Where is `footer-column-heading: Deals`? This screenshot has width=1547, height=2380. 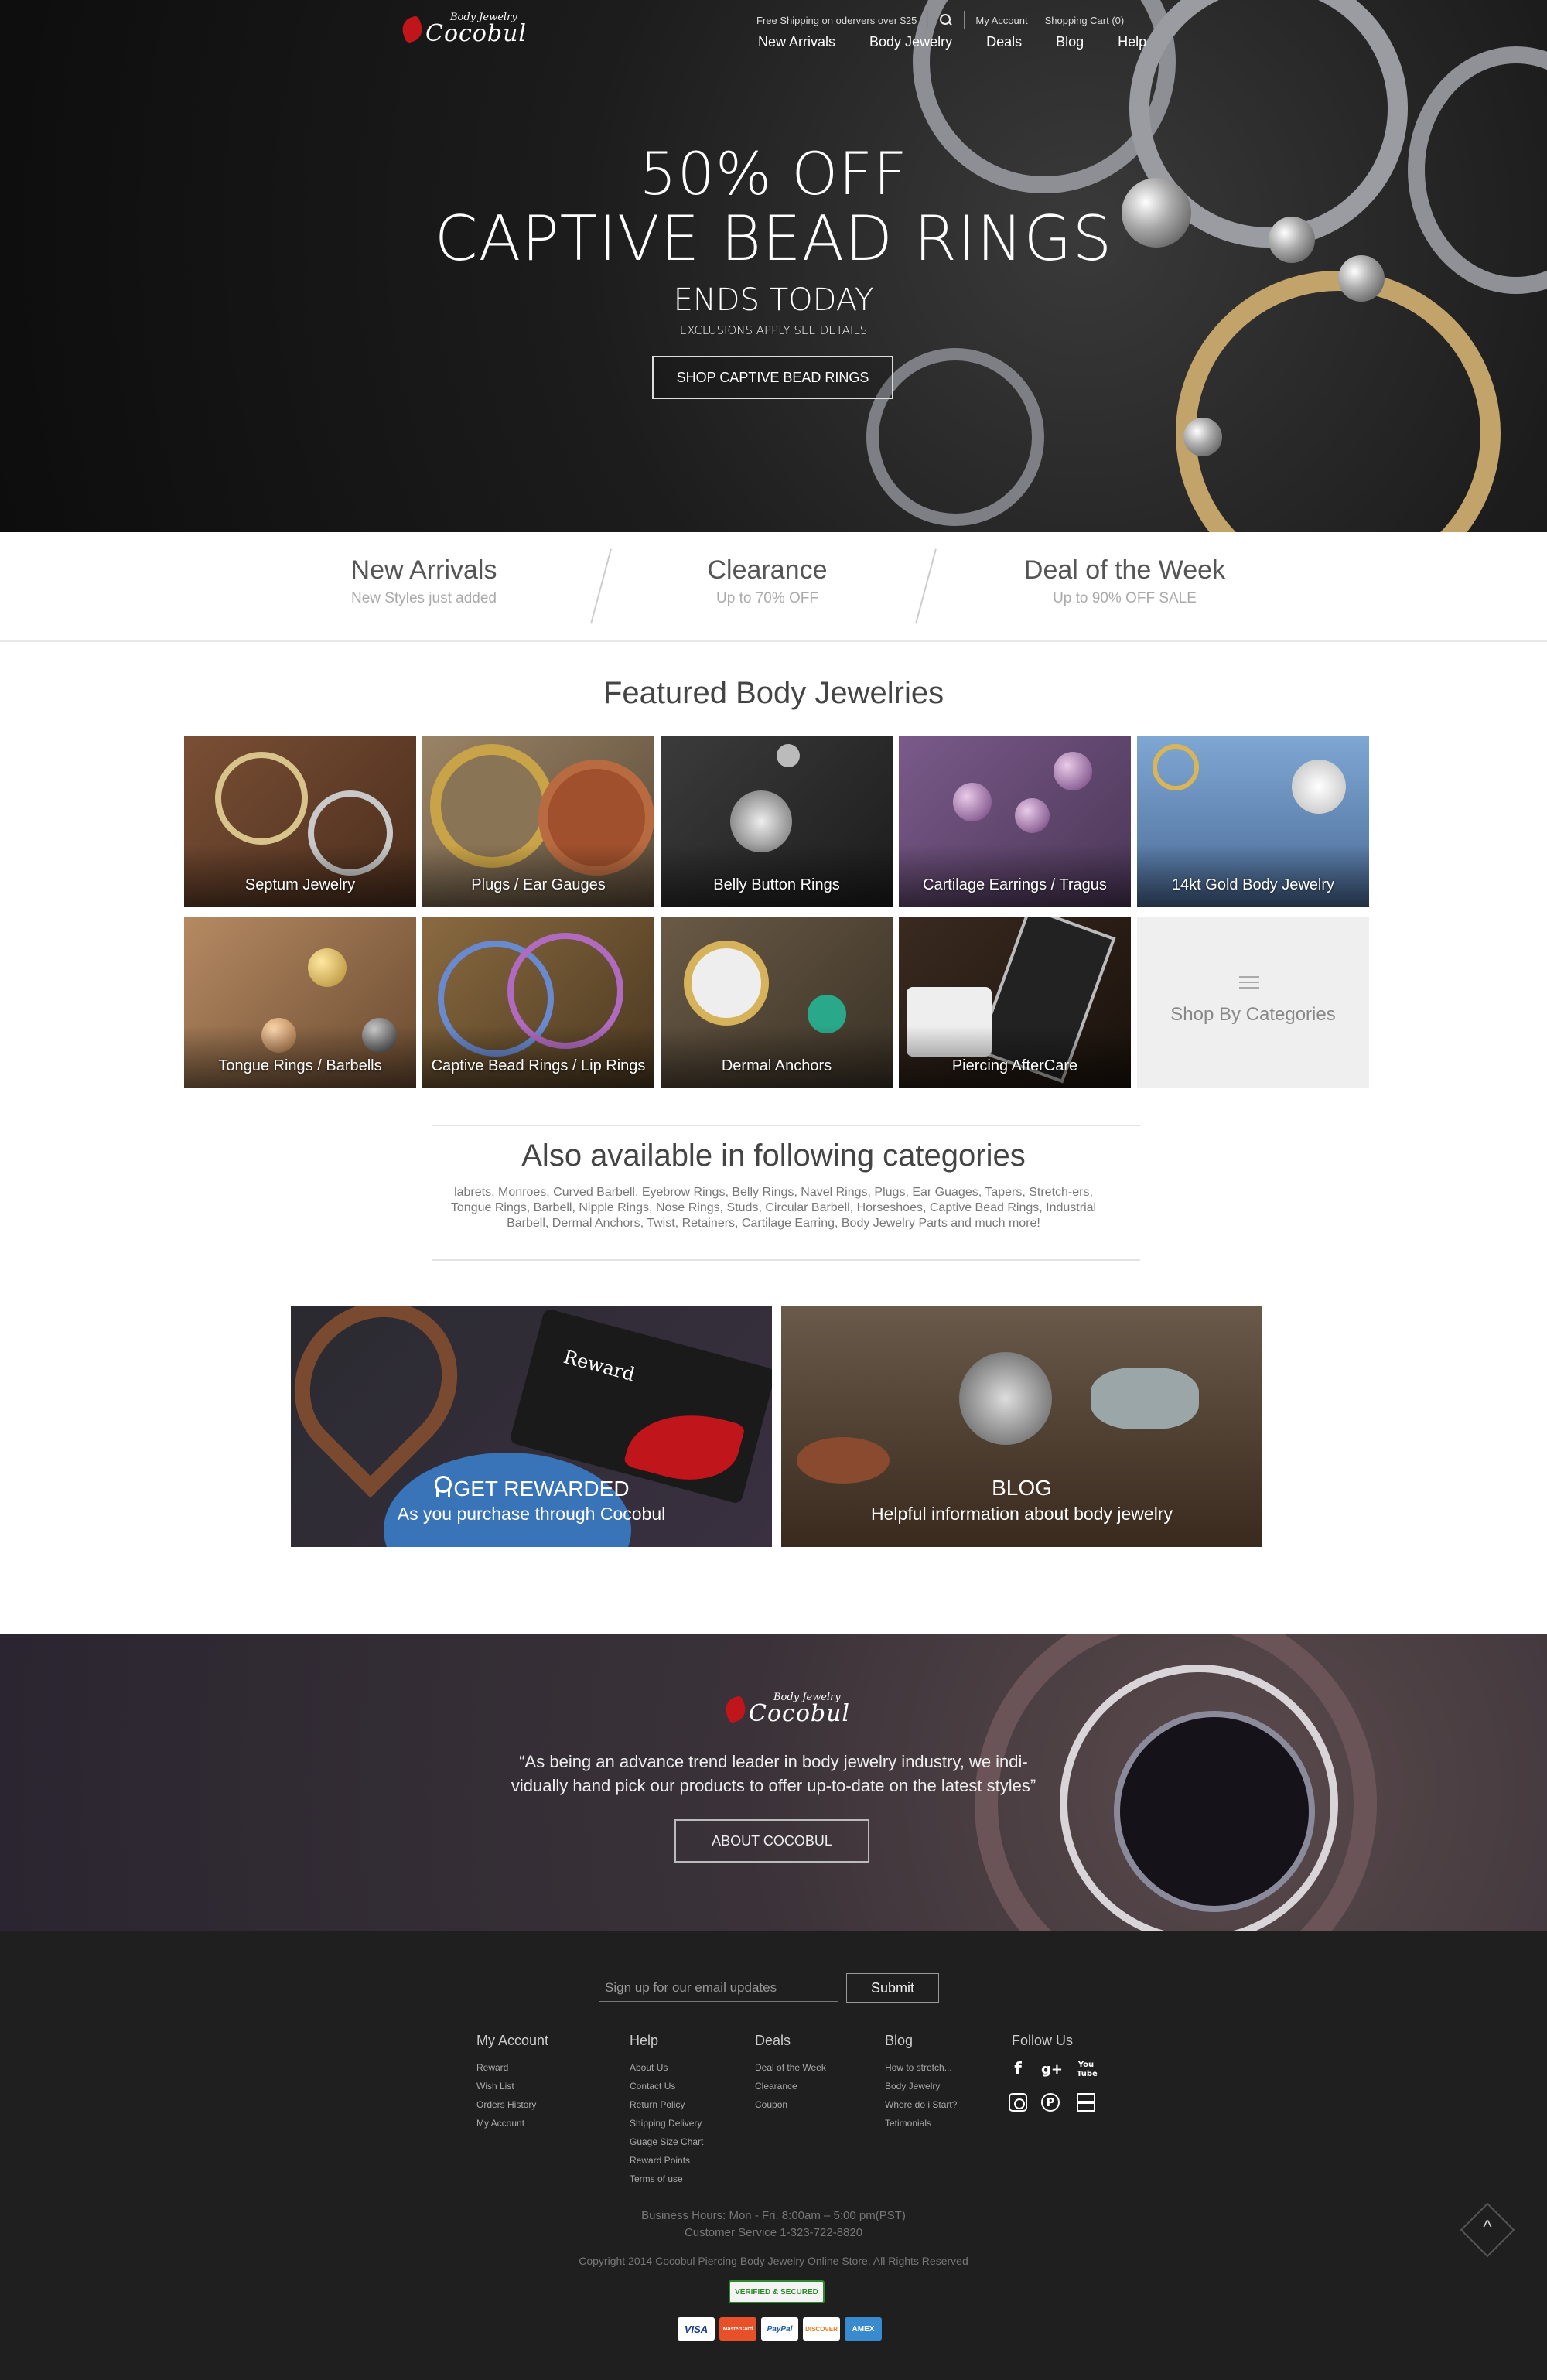
footer-column-heading: Deals is located at coordinates (773, 2041).